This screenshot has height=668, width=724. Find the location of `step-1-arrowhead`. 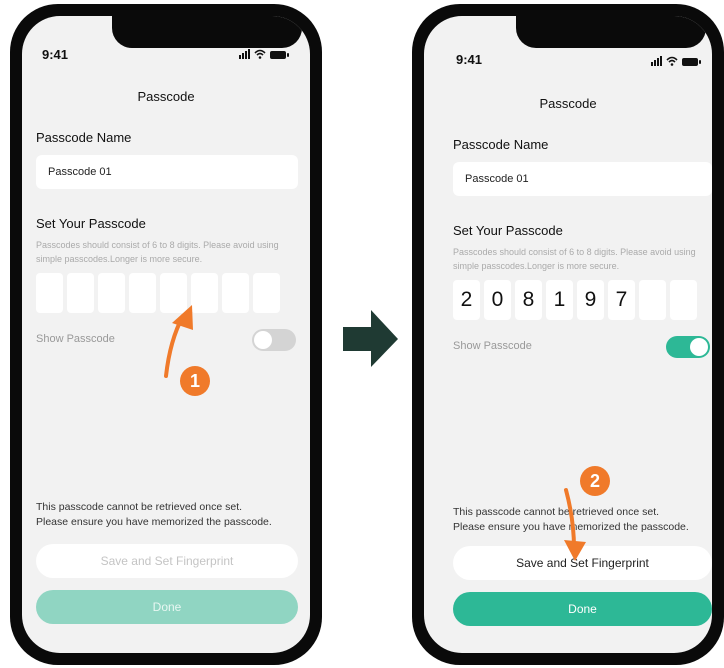

step-1-arrowhead is located at coordinates (182, 317).